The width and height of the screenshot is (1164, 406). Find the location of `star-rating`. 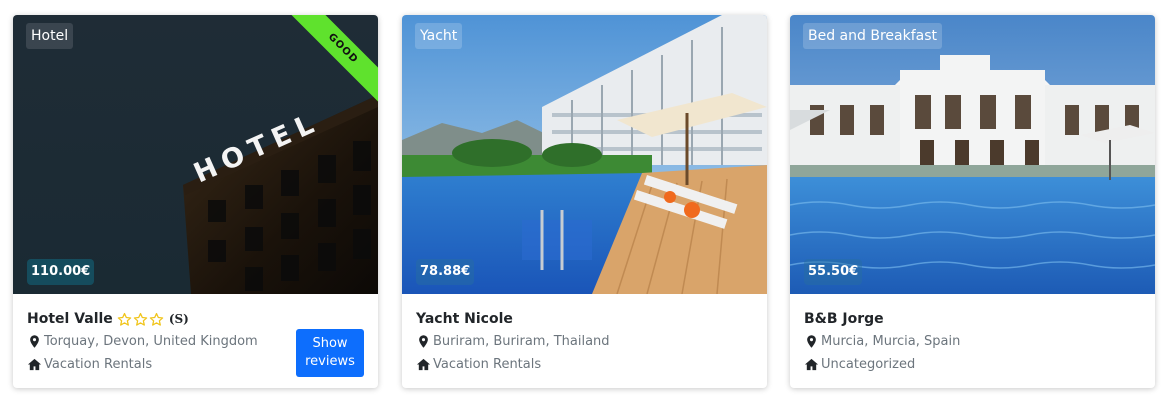

star-rating is located at coordinates (140, 319).